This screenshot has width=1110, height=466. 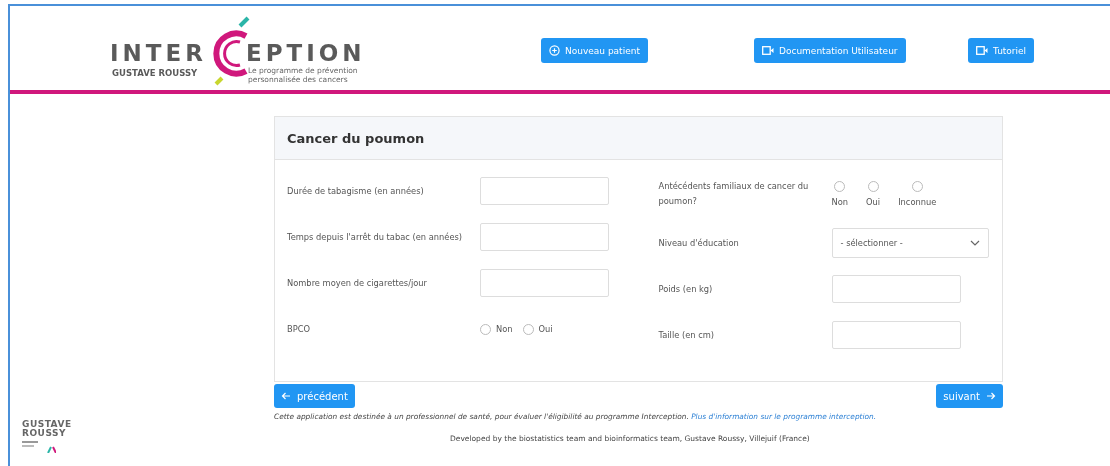 What do you see at coordinates (917, 194) in the screenshot?
I see `radio-option: Inconnue` at bounding box center [917, 194].